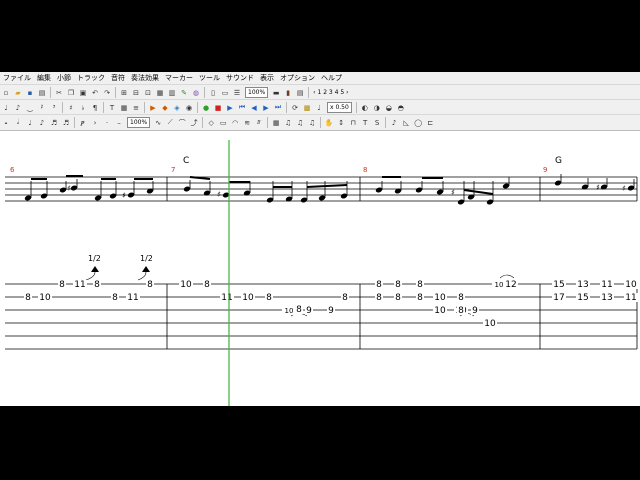 This screenshot has height=480, width=640. What do you see at coordinates (341, 123) in the screenshot?
I see `stroke-icon: ↕` at bounding box center [341, 123].